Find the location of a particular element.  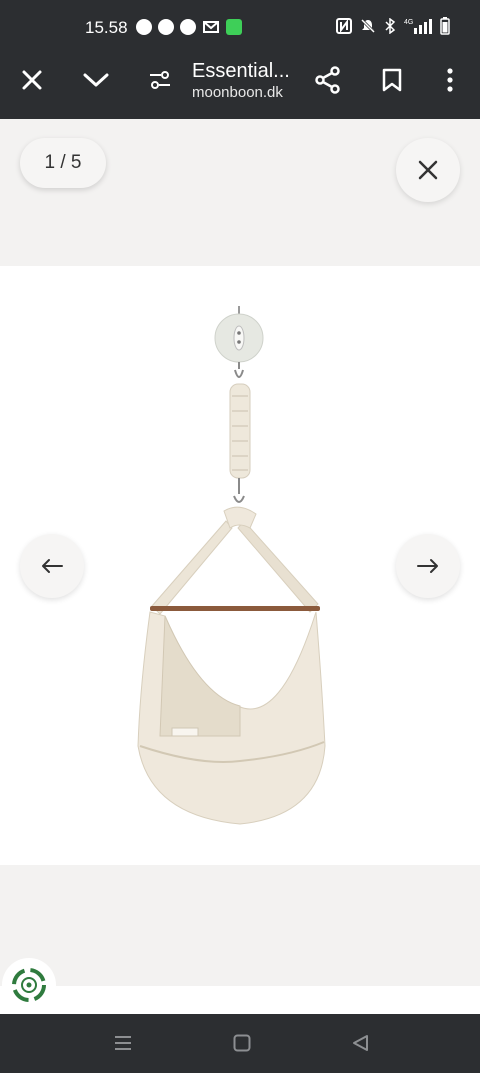

image-counter: 1 / 5 is located at coordinates (63, 163).